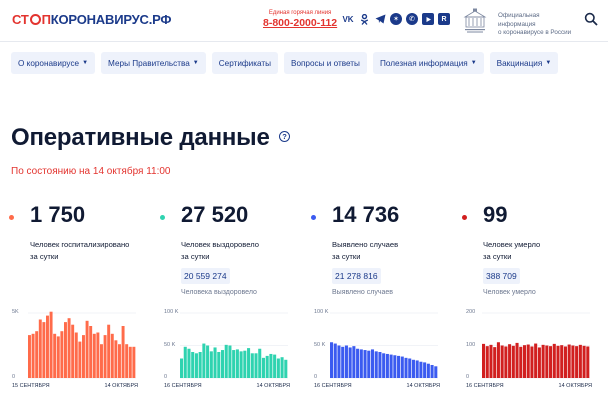 The height and width of the screenshot is (406, 608). I want to click on odnoklassniki-icon, so click(364, 19).